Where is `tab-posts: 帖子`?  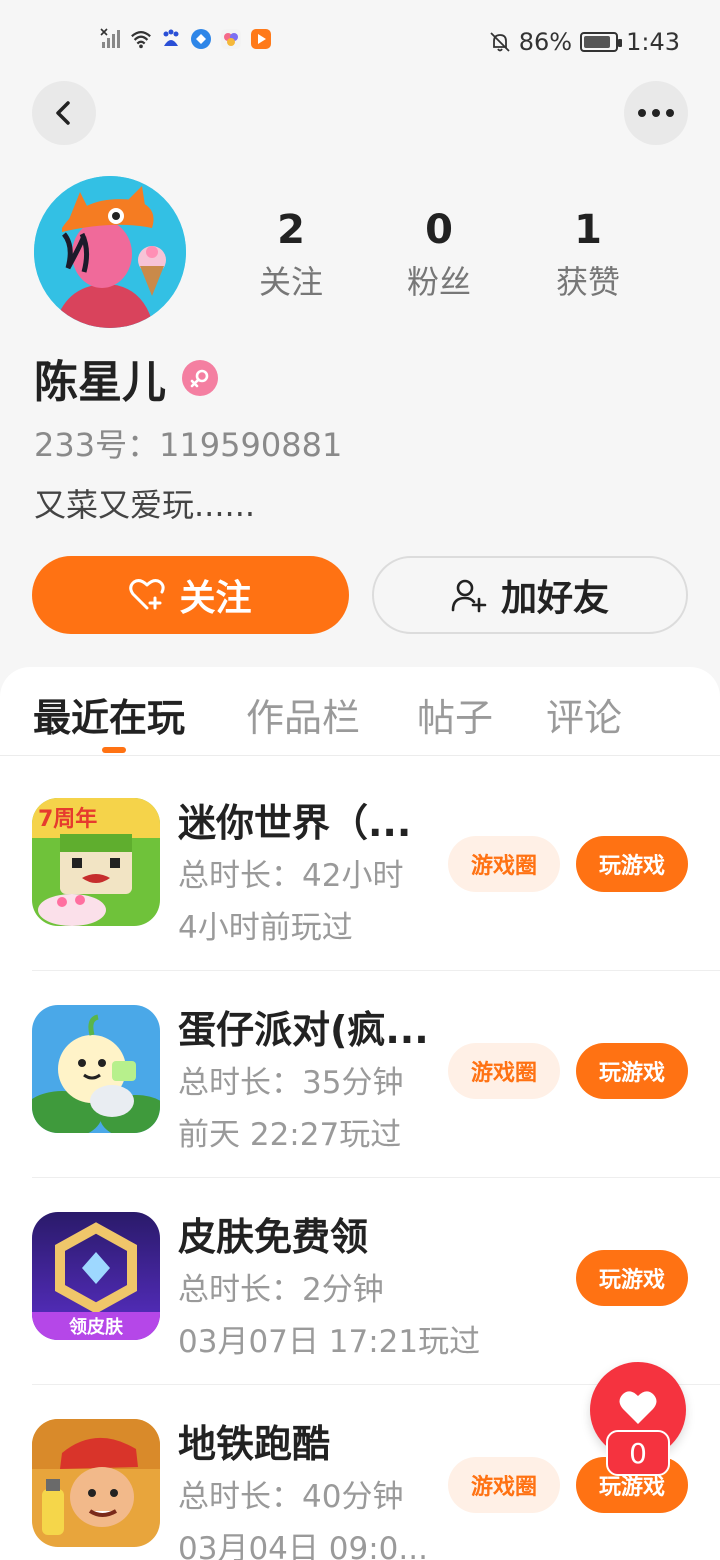 tab-posts: 帖子 is located at coordinates (455, 714).